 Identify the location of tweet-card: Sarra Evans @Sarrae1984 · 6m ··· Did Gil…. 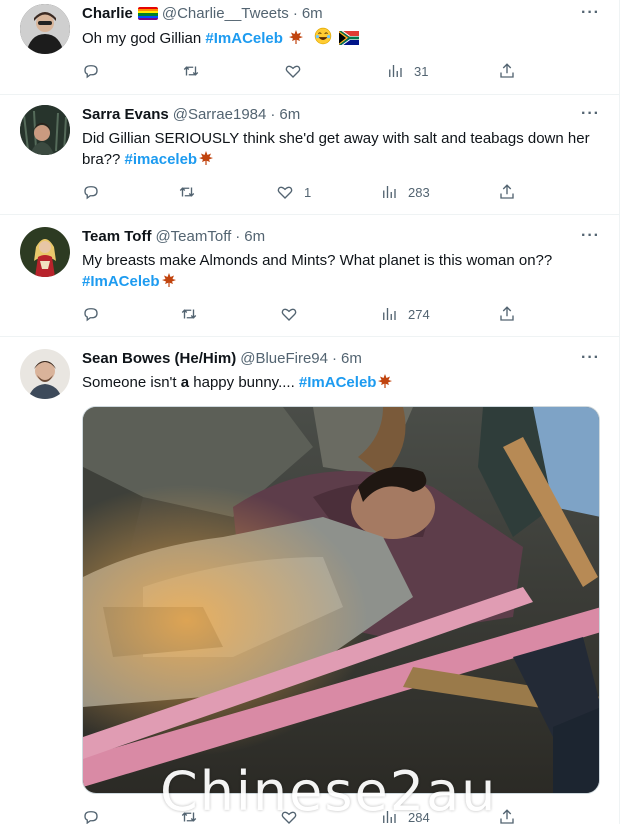
(310, 155).